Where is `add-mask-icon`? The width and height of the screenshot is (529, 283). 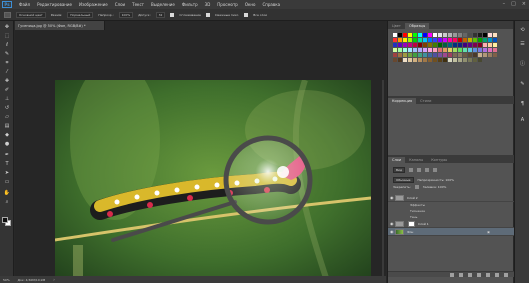
add-mask-icon is located at coordinates (470, 274).